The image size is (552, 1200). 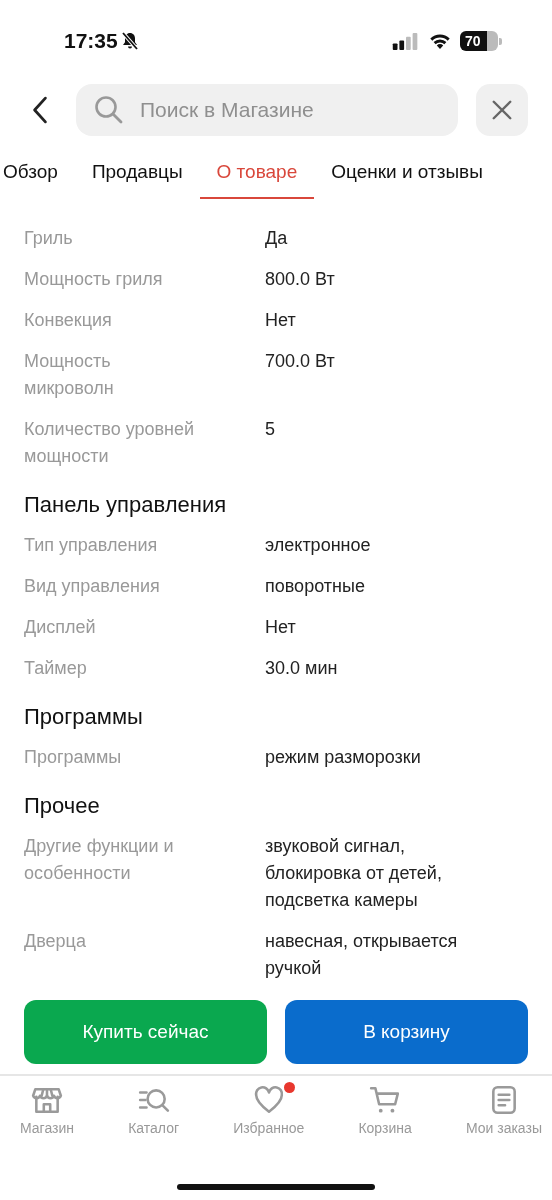 What do you see at coordinates (62, 806) in the screenshot?
I see `section-title: Прочее` at bounding box center [62, 806].